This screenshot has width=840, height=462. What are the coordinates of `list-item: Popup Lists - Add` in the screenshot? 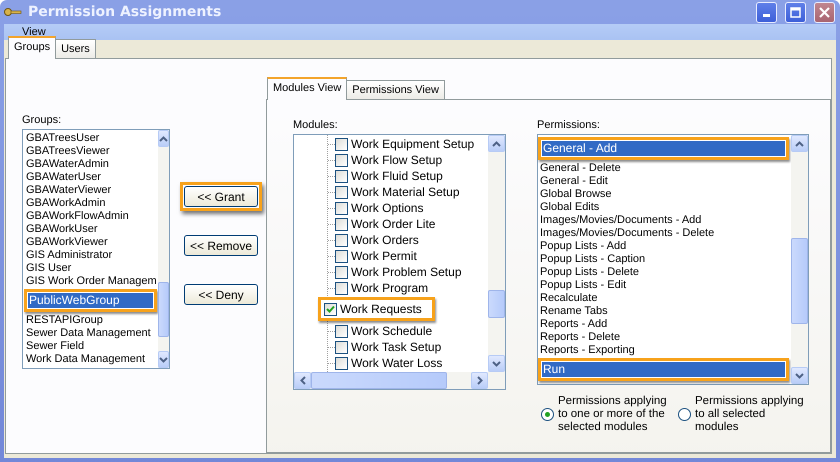 It's located at (663, 246).